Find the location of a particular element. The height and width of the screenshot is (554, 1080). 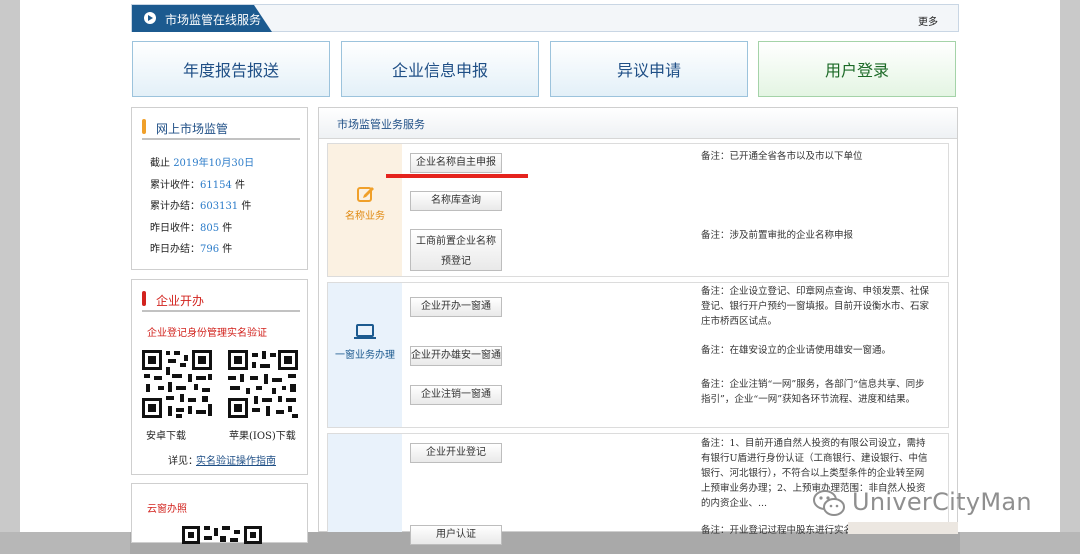

detail-prefix: 详见： is located at coordinates (183, 461).